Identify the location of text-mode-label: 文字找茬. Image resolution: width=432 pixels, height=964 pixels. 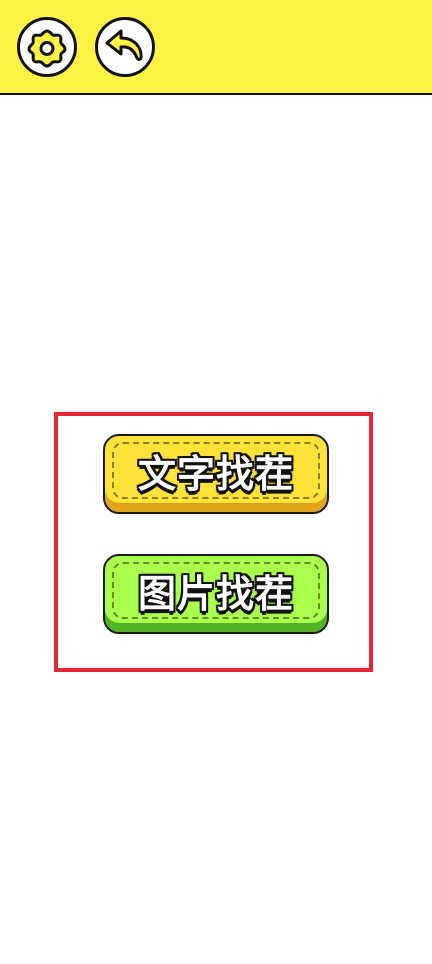
(215, 474).